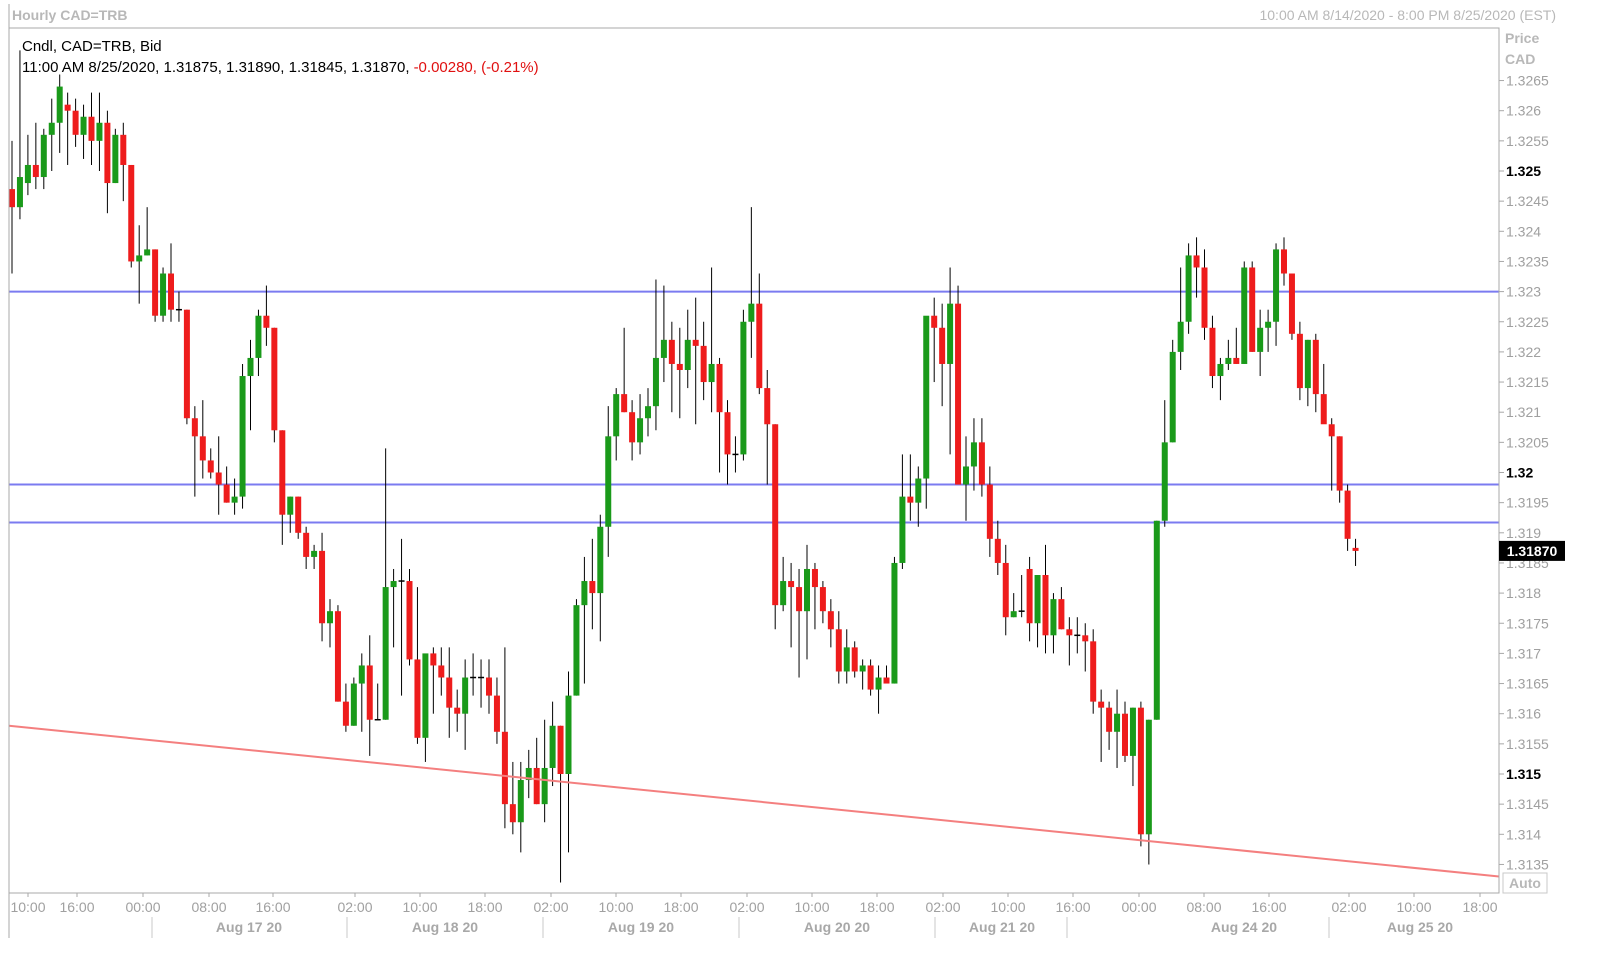 Image resolution: width=1600 pixels, height=958 pixels. I want to click on price-tick-label: 1.317, so click(1523, 653).